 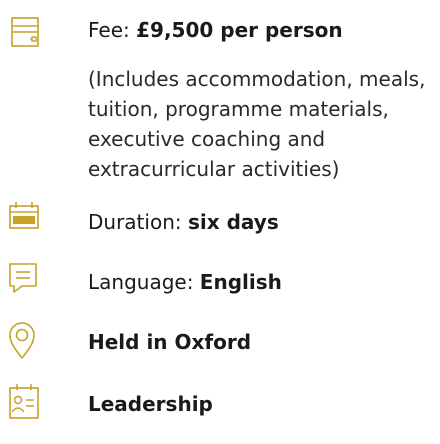 I want to click on category-value: Leadership, so click(x=150, y=404).